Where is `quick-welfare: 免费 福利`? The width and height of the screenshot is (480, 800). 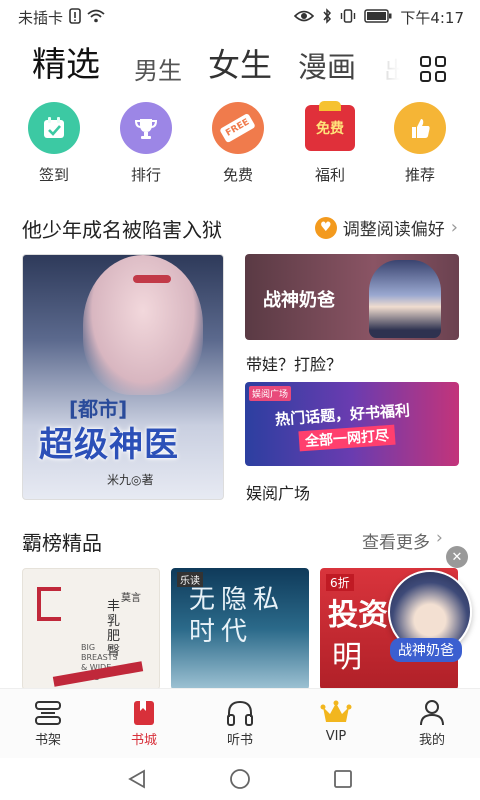 quick-welfare: 免费 福利 is located at coordinates (330, 143).